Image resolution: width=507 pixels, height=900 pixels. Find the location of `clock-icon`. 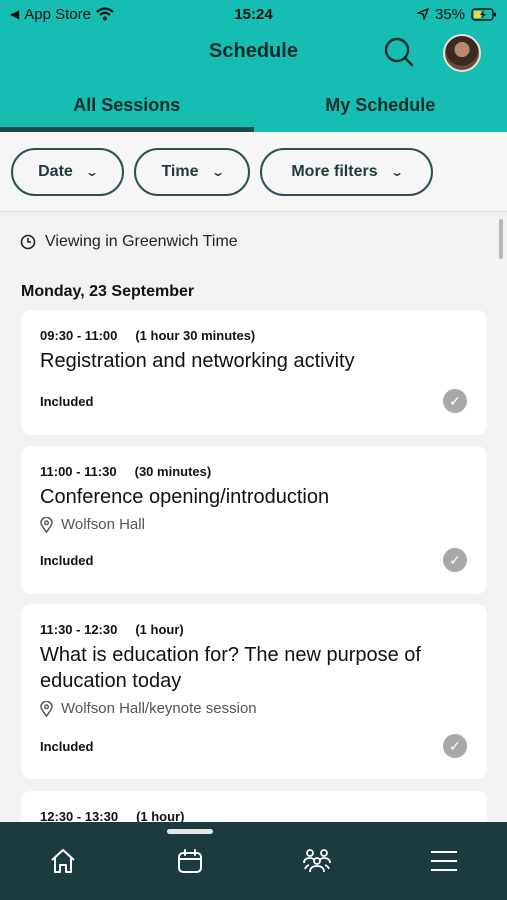

clock-icon is located at coordinates (28, 242).